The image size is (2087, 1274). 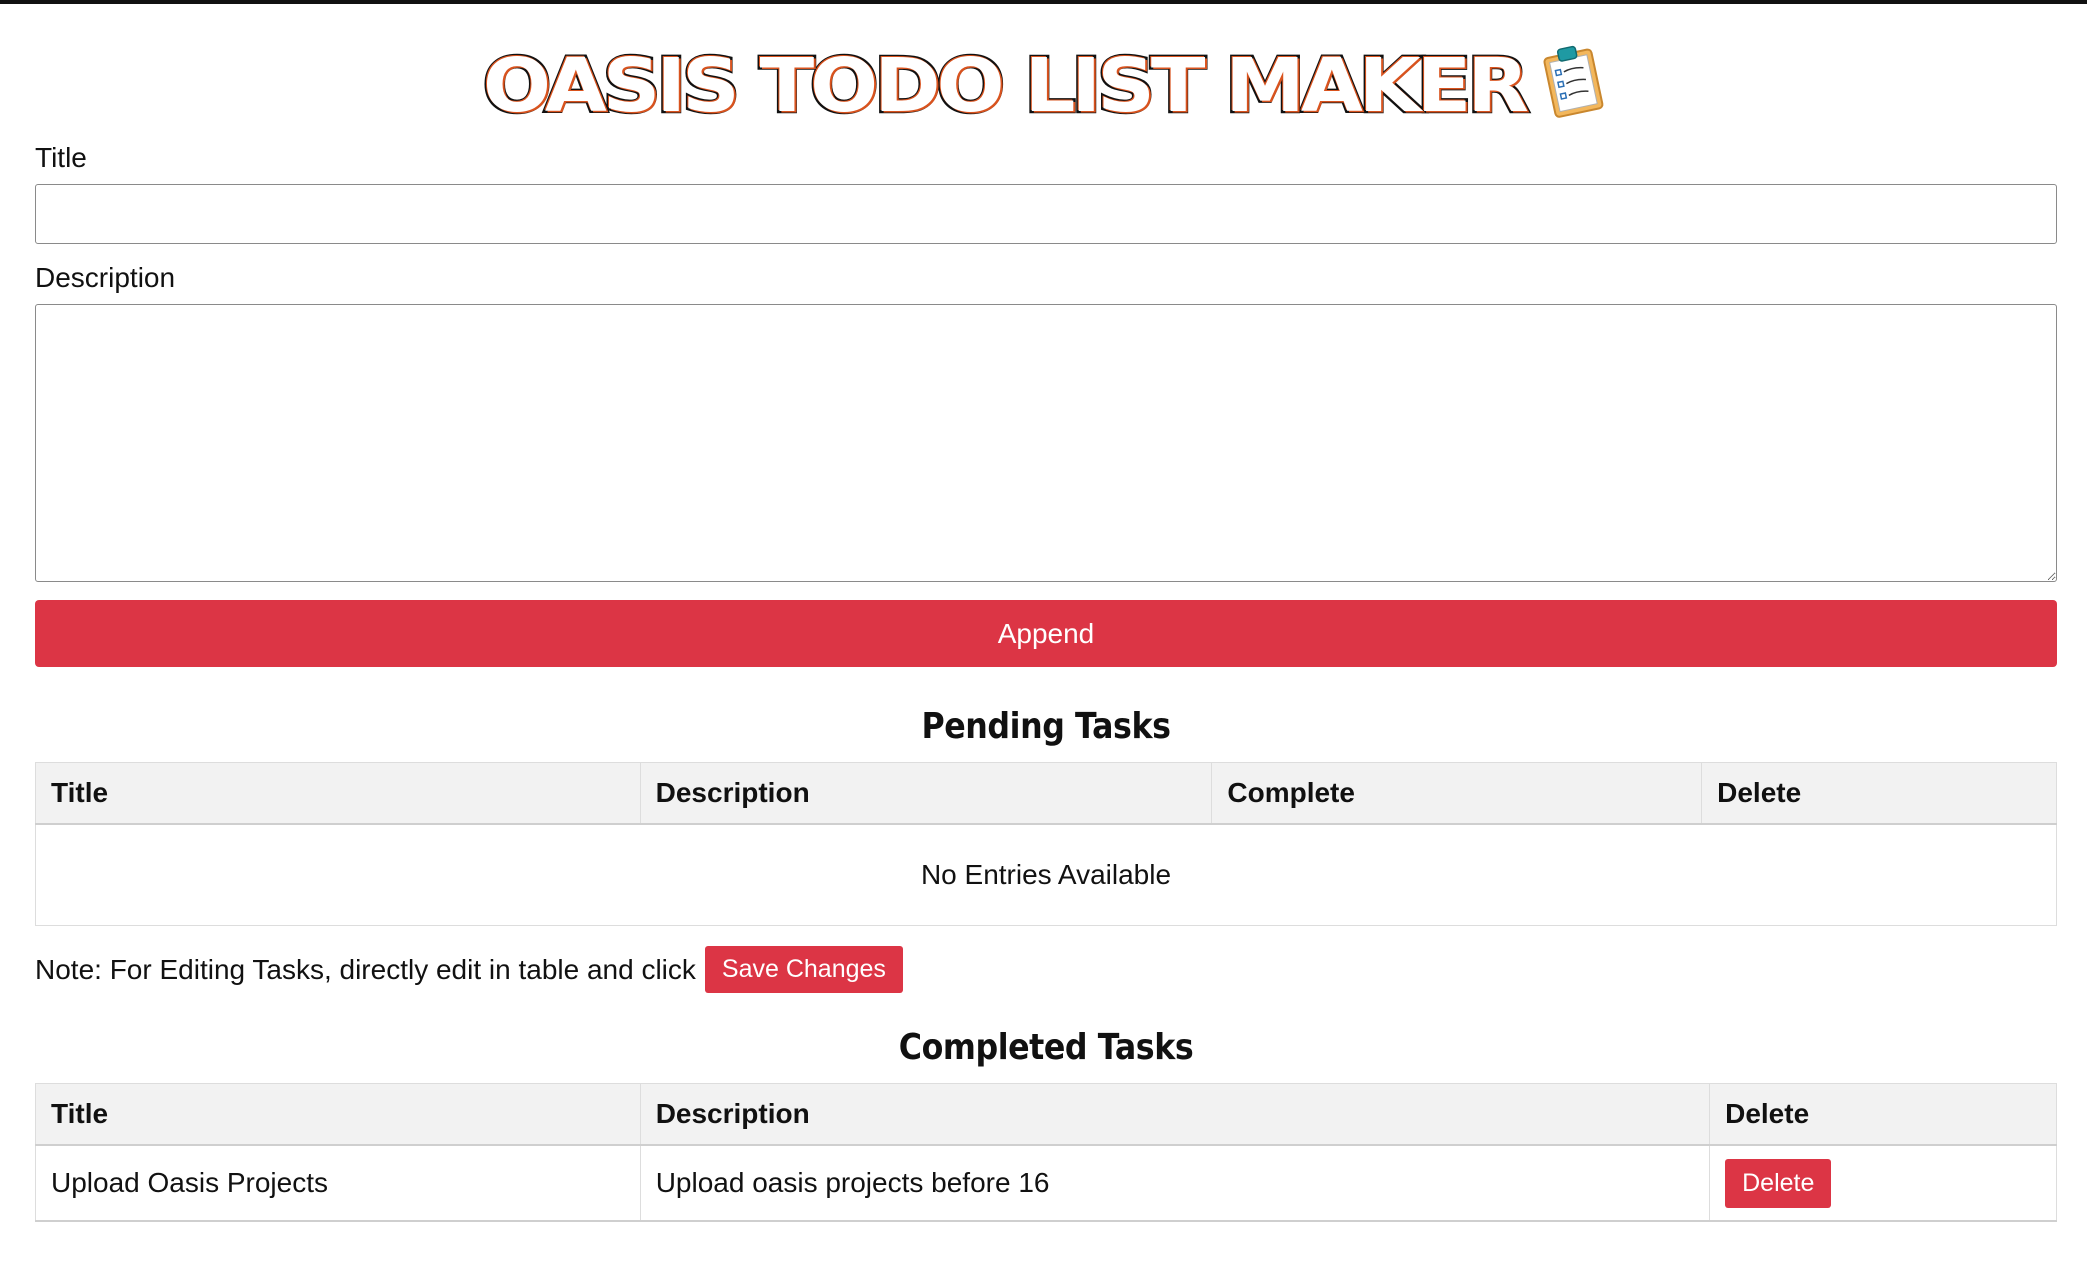 I want to click on table-header-row: Title Description Delete, so click(x=1046, y=1114).